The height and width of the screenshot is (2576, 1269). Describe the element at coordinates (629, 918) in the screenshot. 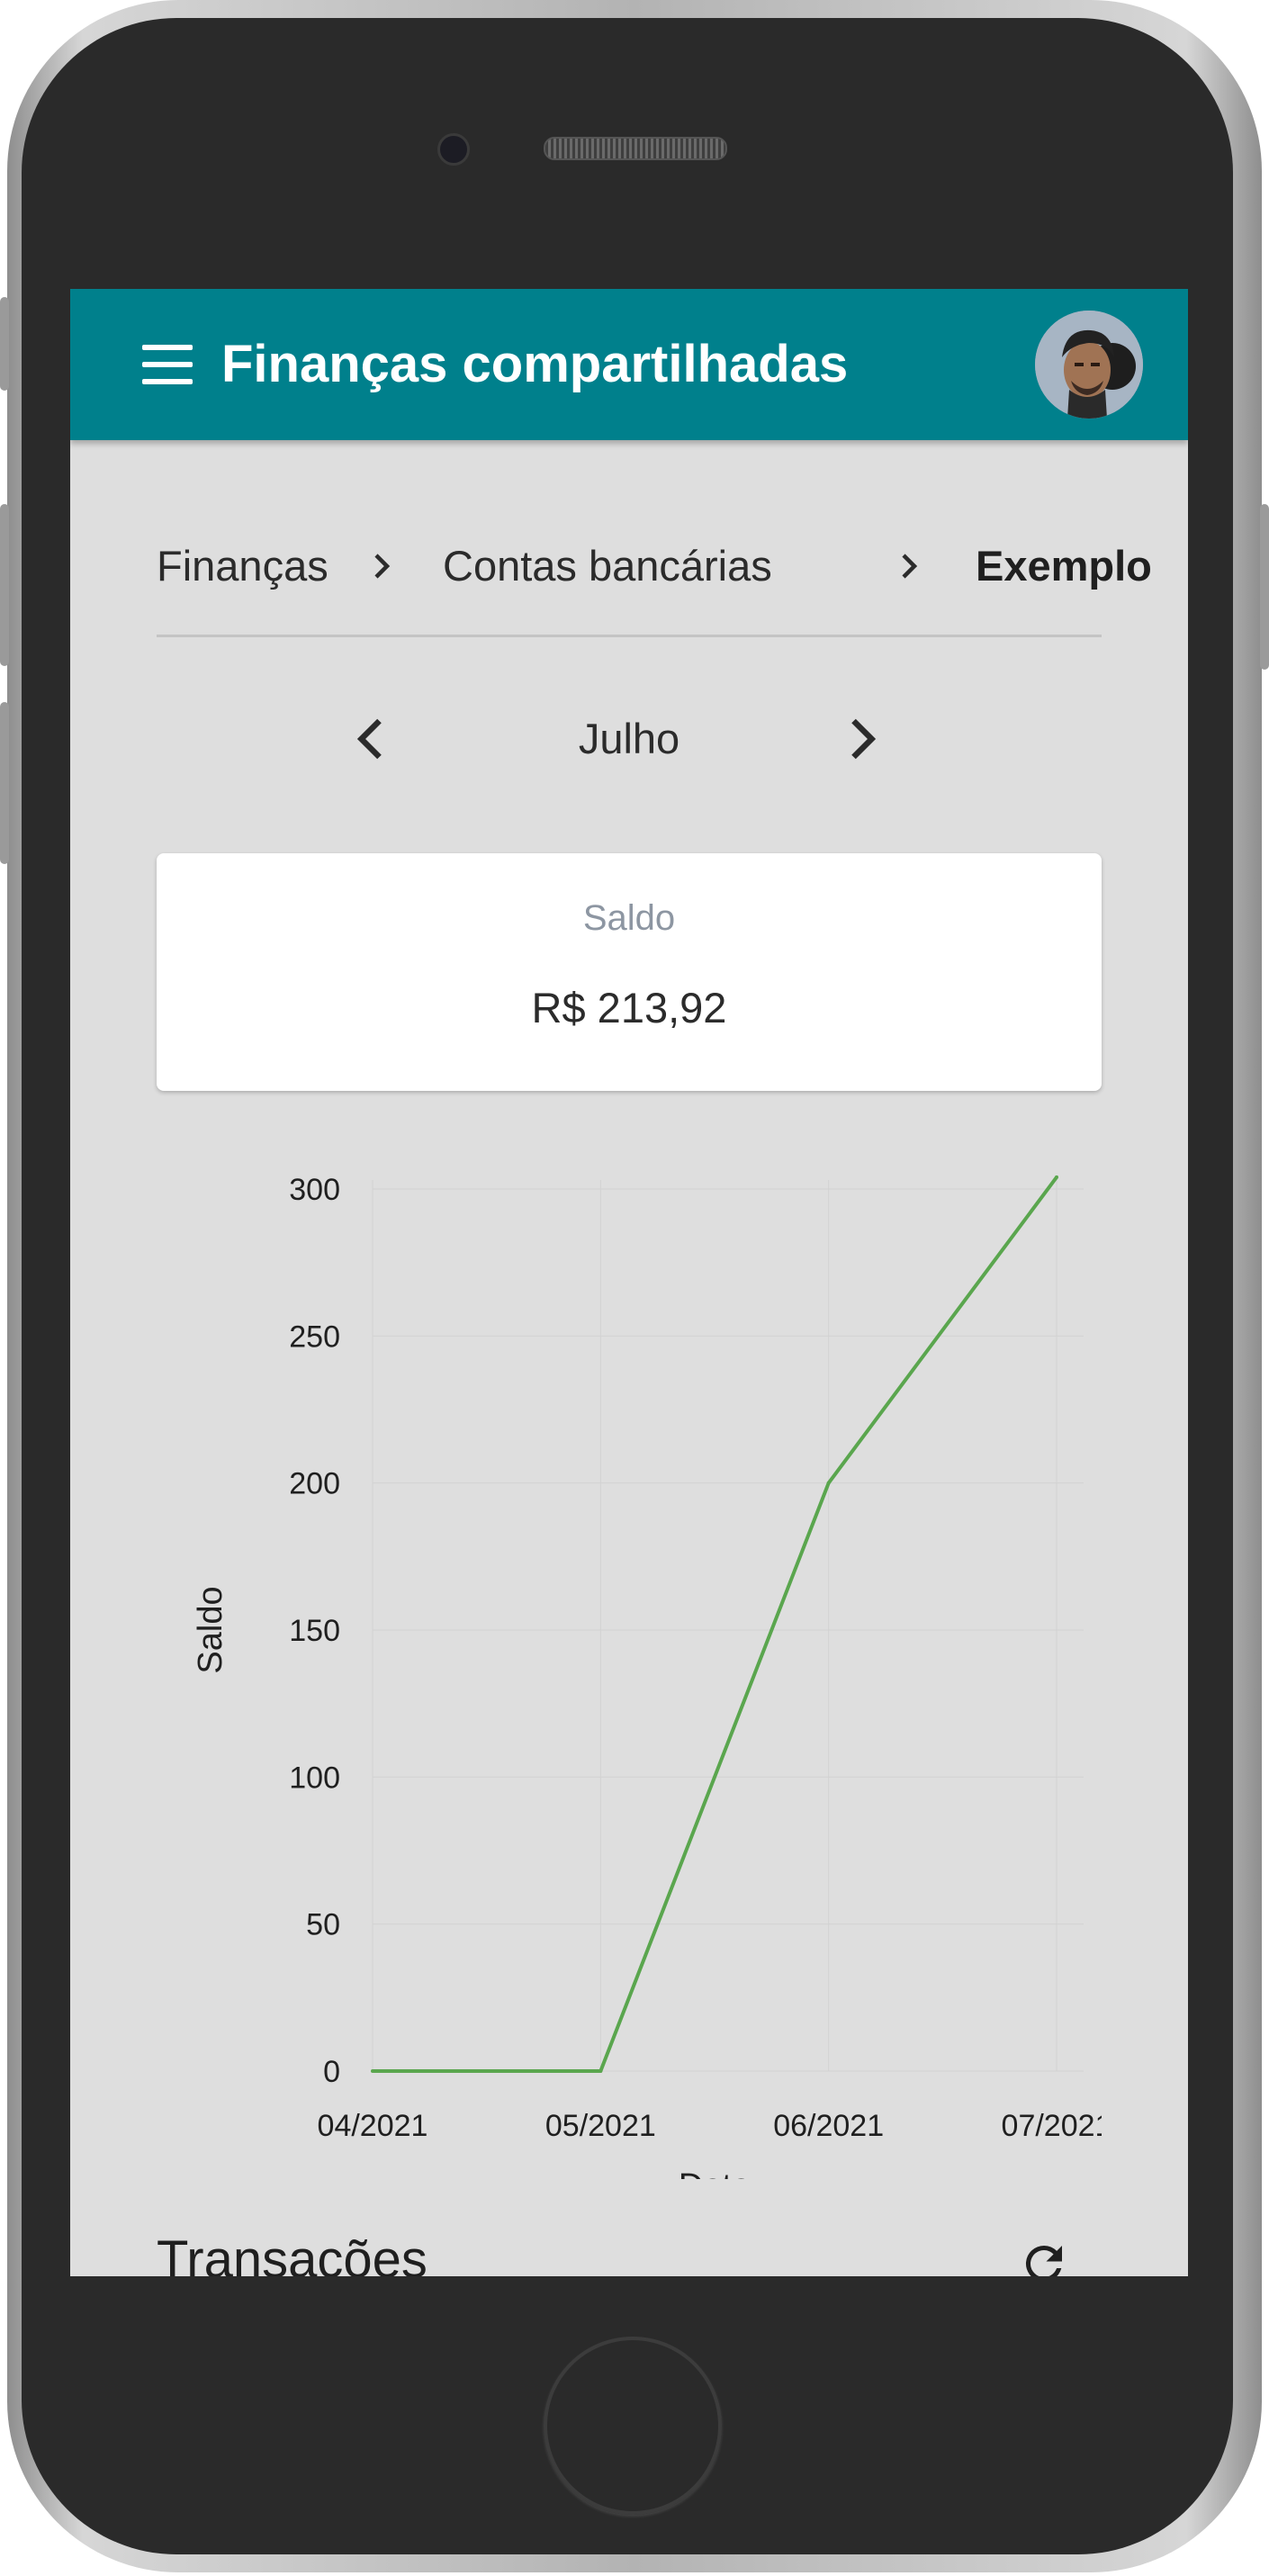

I see `balance-label: Saldo` at that location.